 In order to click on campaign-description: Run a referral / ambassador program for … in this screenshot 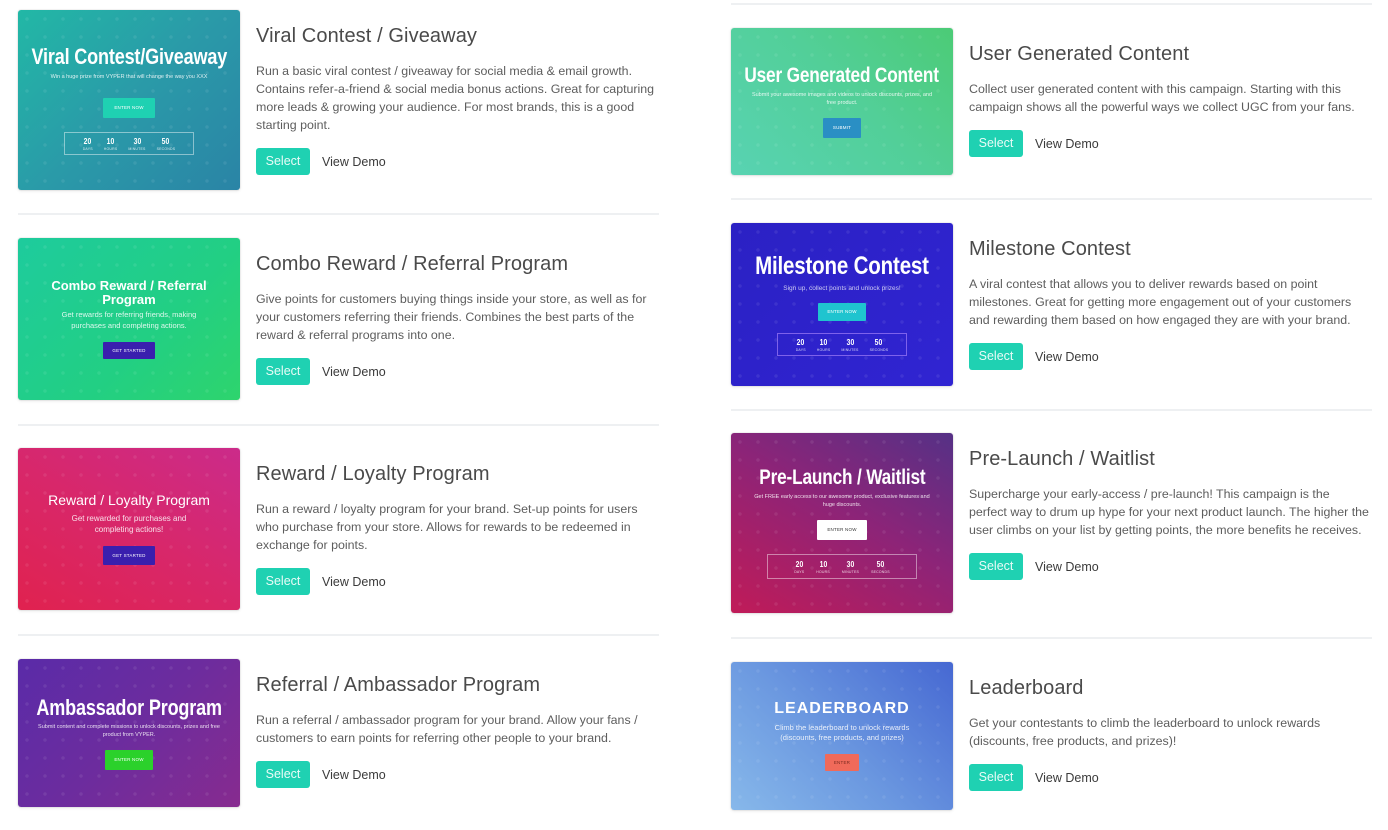, I will do `click(447, 729)`.